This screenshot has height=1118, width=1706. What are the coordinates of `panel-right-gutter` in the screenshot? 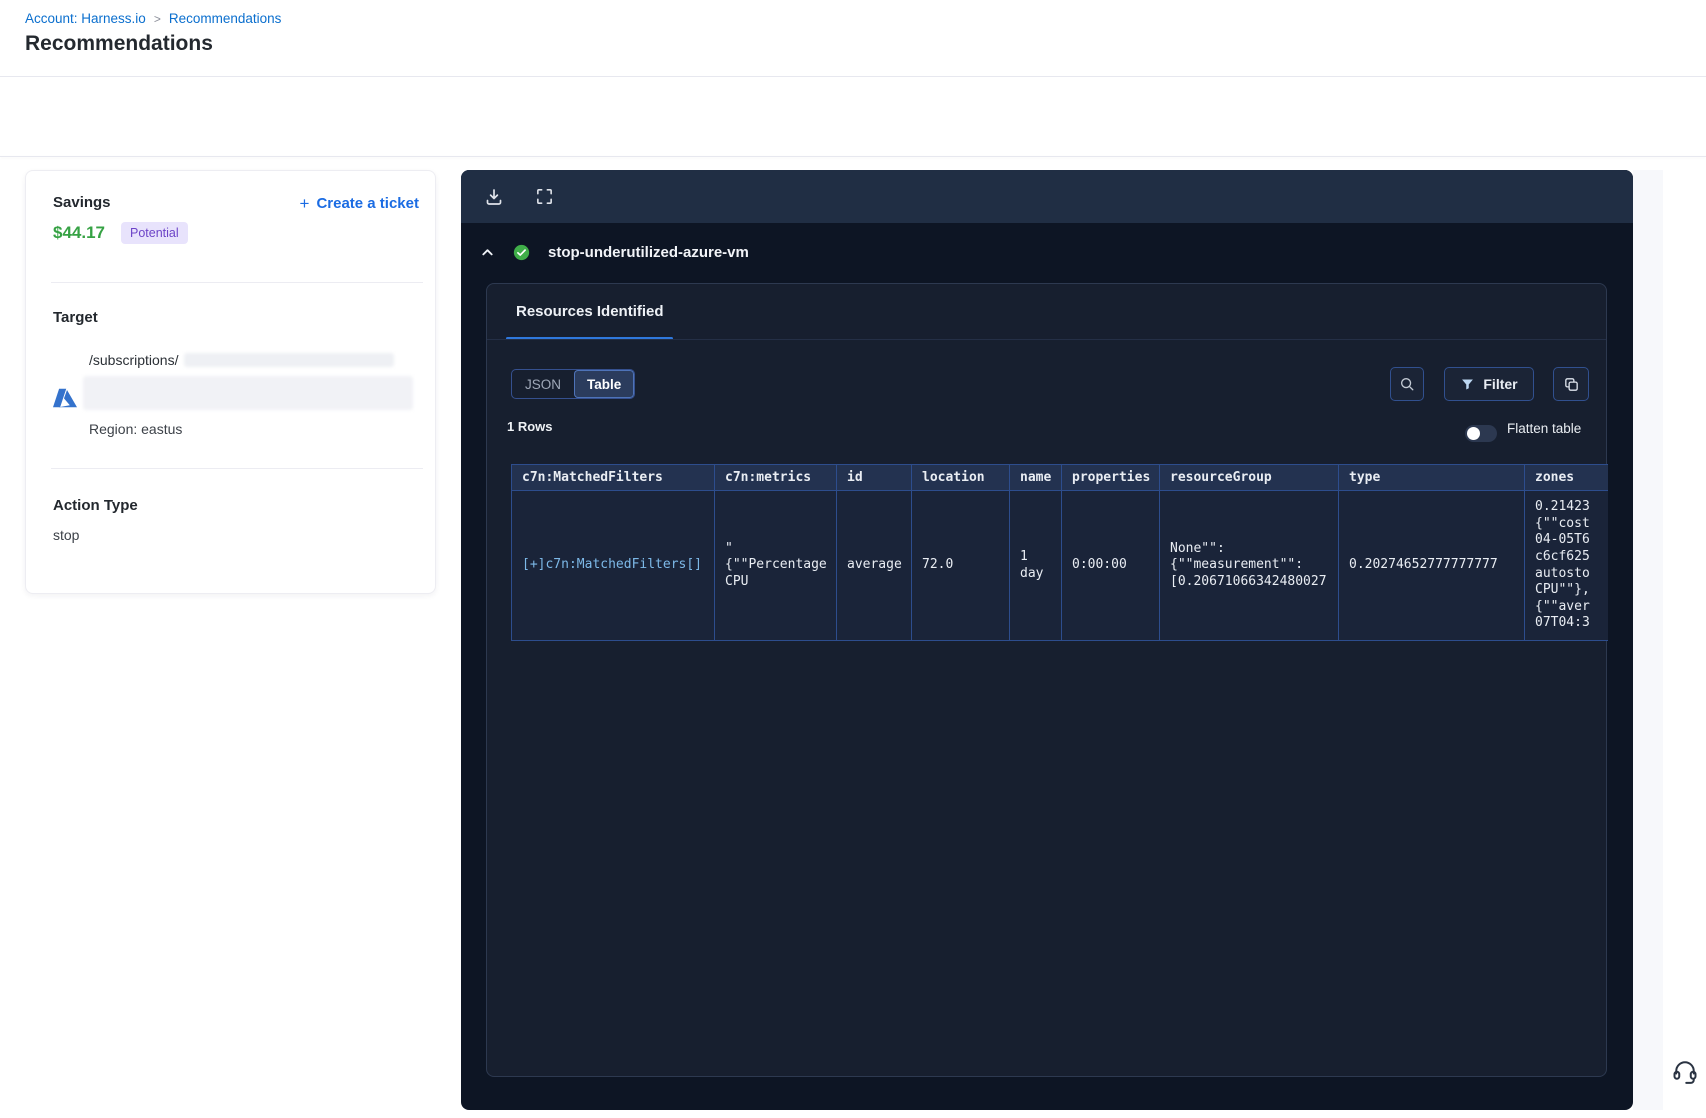 It's located at (1648, 640).